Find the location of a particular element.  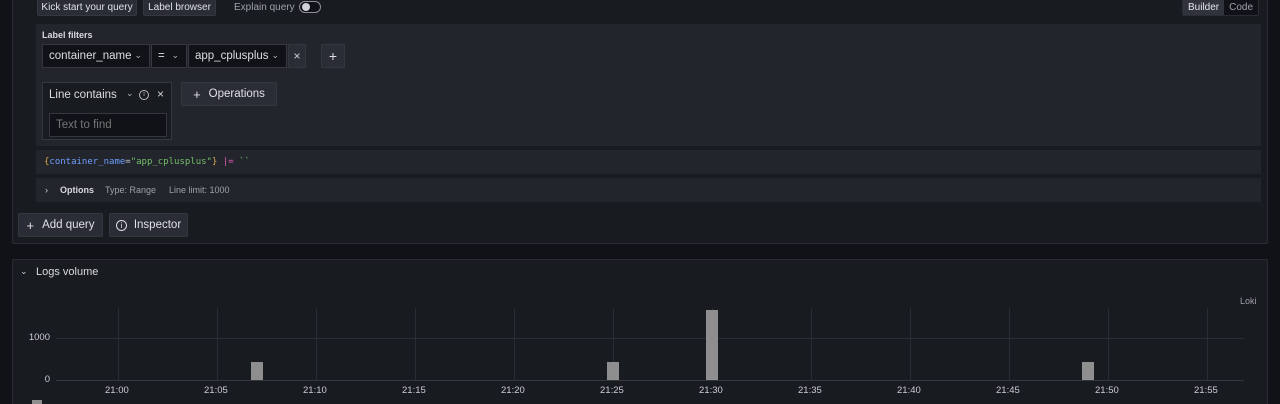

options-row: › Options Type: Range Line limit: 1000 is located at coordinates (648, 190).